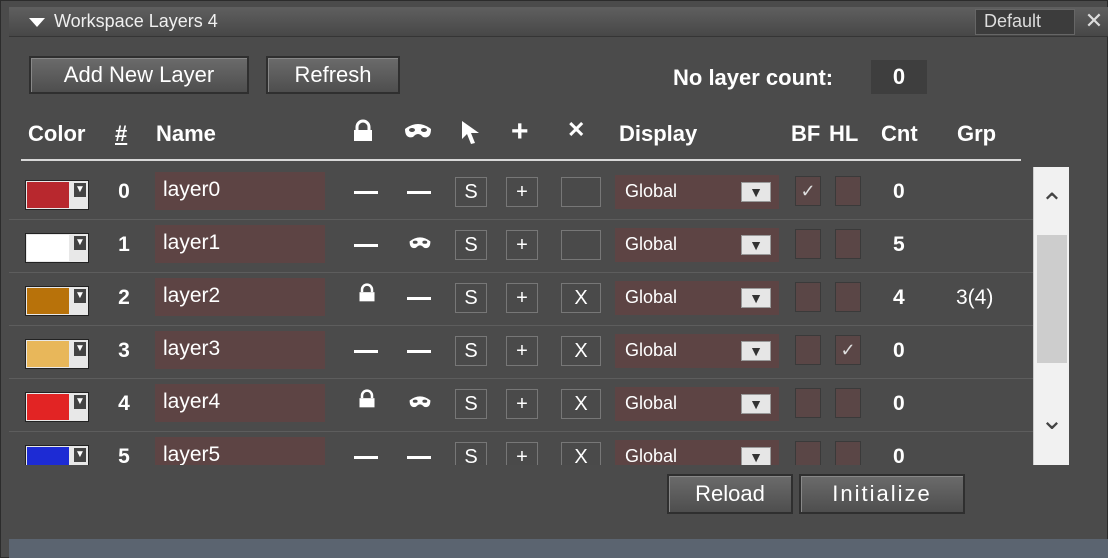 The height and width of the screenshot is (558, 1108). What do you see at coordinates (848, 350) in the screenshot?
I see `hl-checkbox: ✓` at bounding box center [848, 350].